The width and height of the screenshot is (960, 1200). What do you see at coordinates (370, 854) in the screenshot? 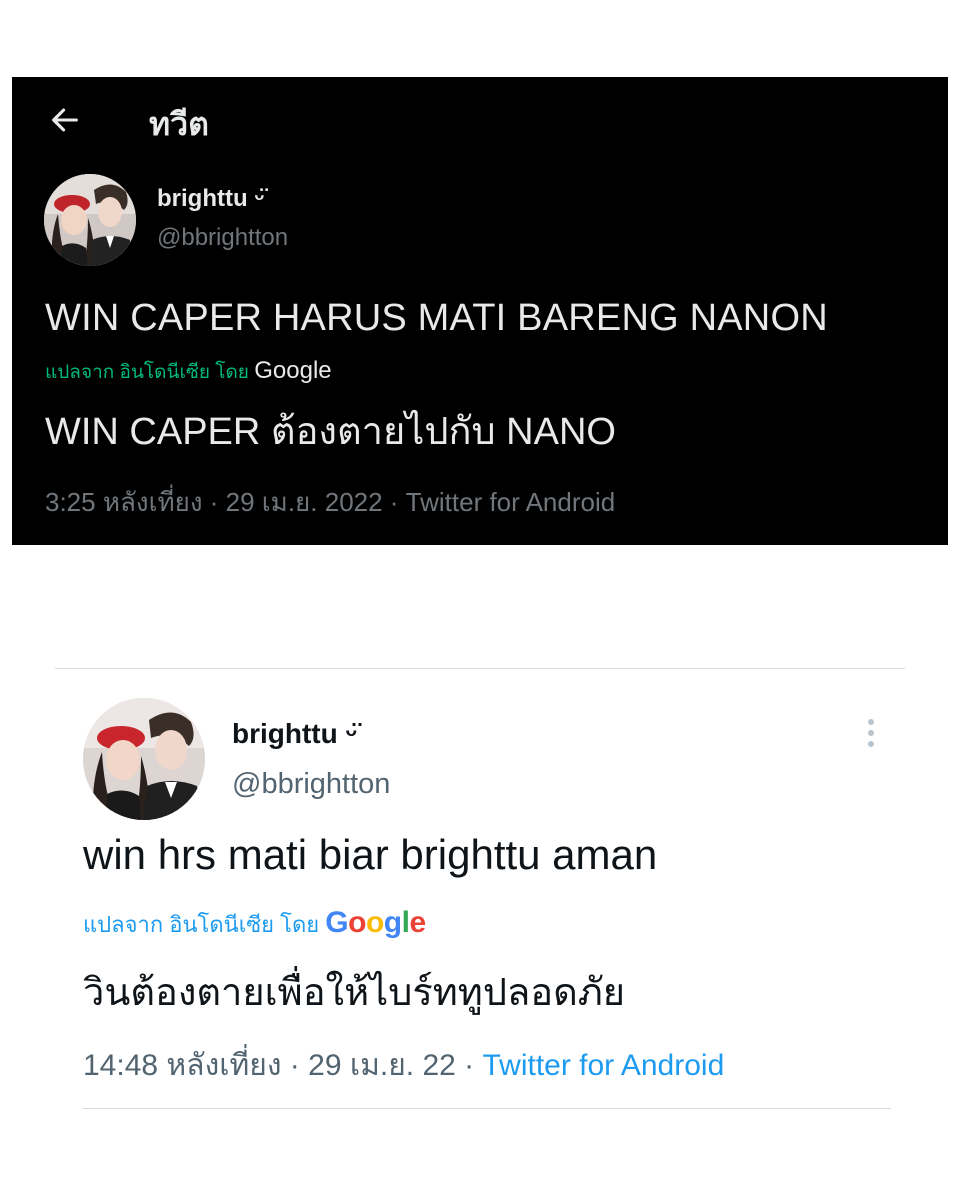
I see `tweet-text: win hrs mati biar brighttu aman` at bounding box center [370, 854].